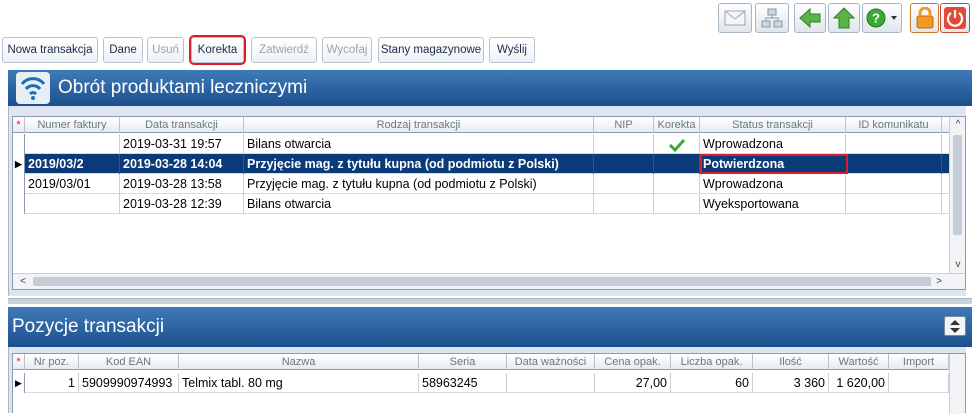  Describe the element at coordinates (72, 144) in the screenshot. I see `cell-invoice-number` at that location.